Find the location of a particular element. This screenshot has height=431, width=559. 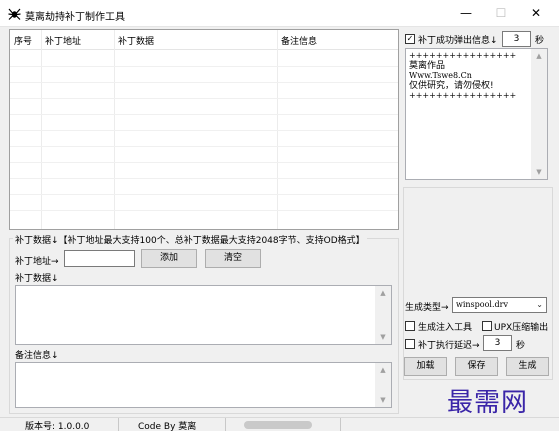

watermark: 最需网 is located at coordinates (488, 403).